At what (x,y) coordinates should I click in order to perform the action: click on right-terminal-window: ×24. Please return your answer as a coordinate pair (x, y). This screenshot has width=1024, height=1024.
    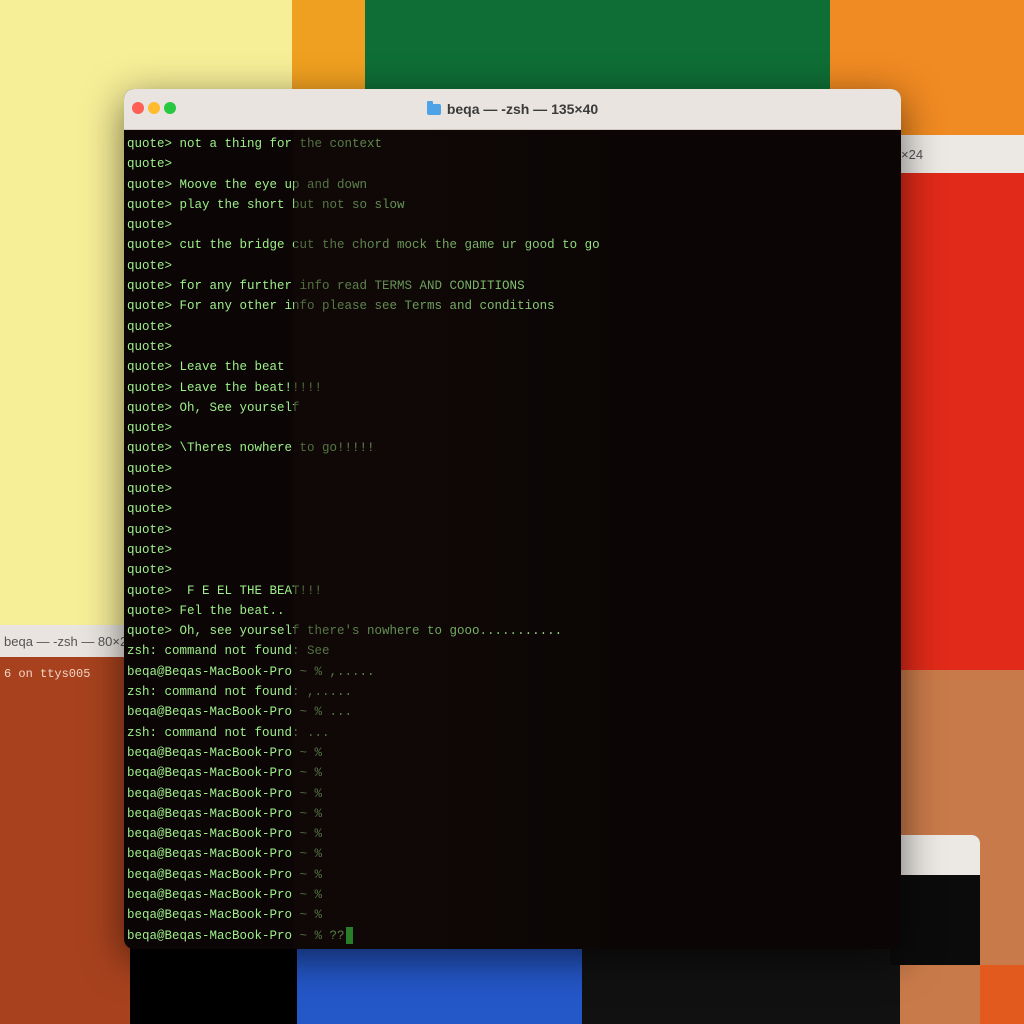
    Looking at the image, I should click on (959, 402).